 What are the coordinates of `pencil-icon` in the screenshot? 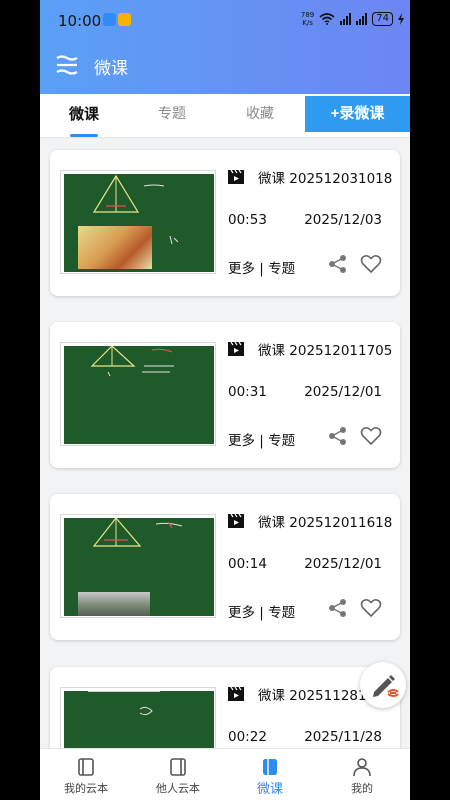 It's located at (386, 686).